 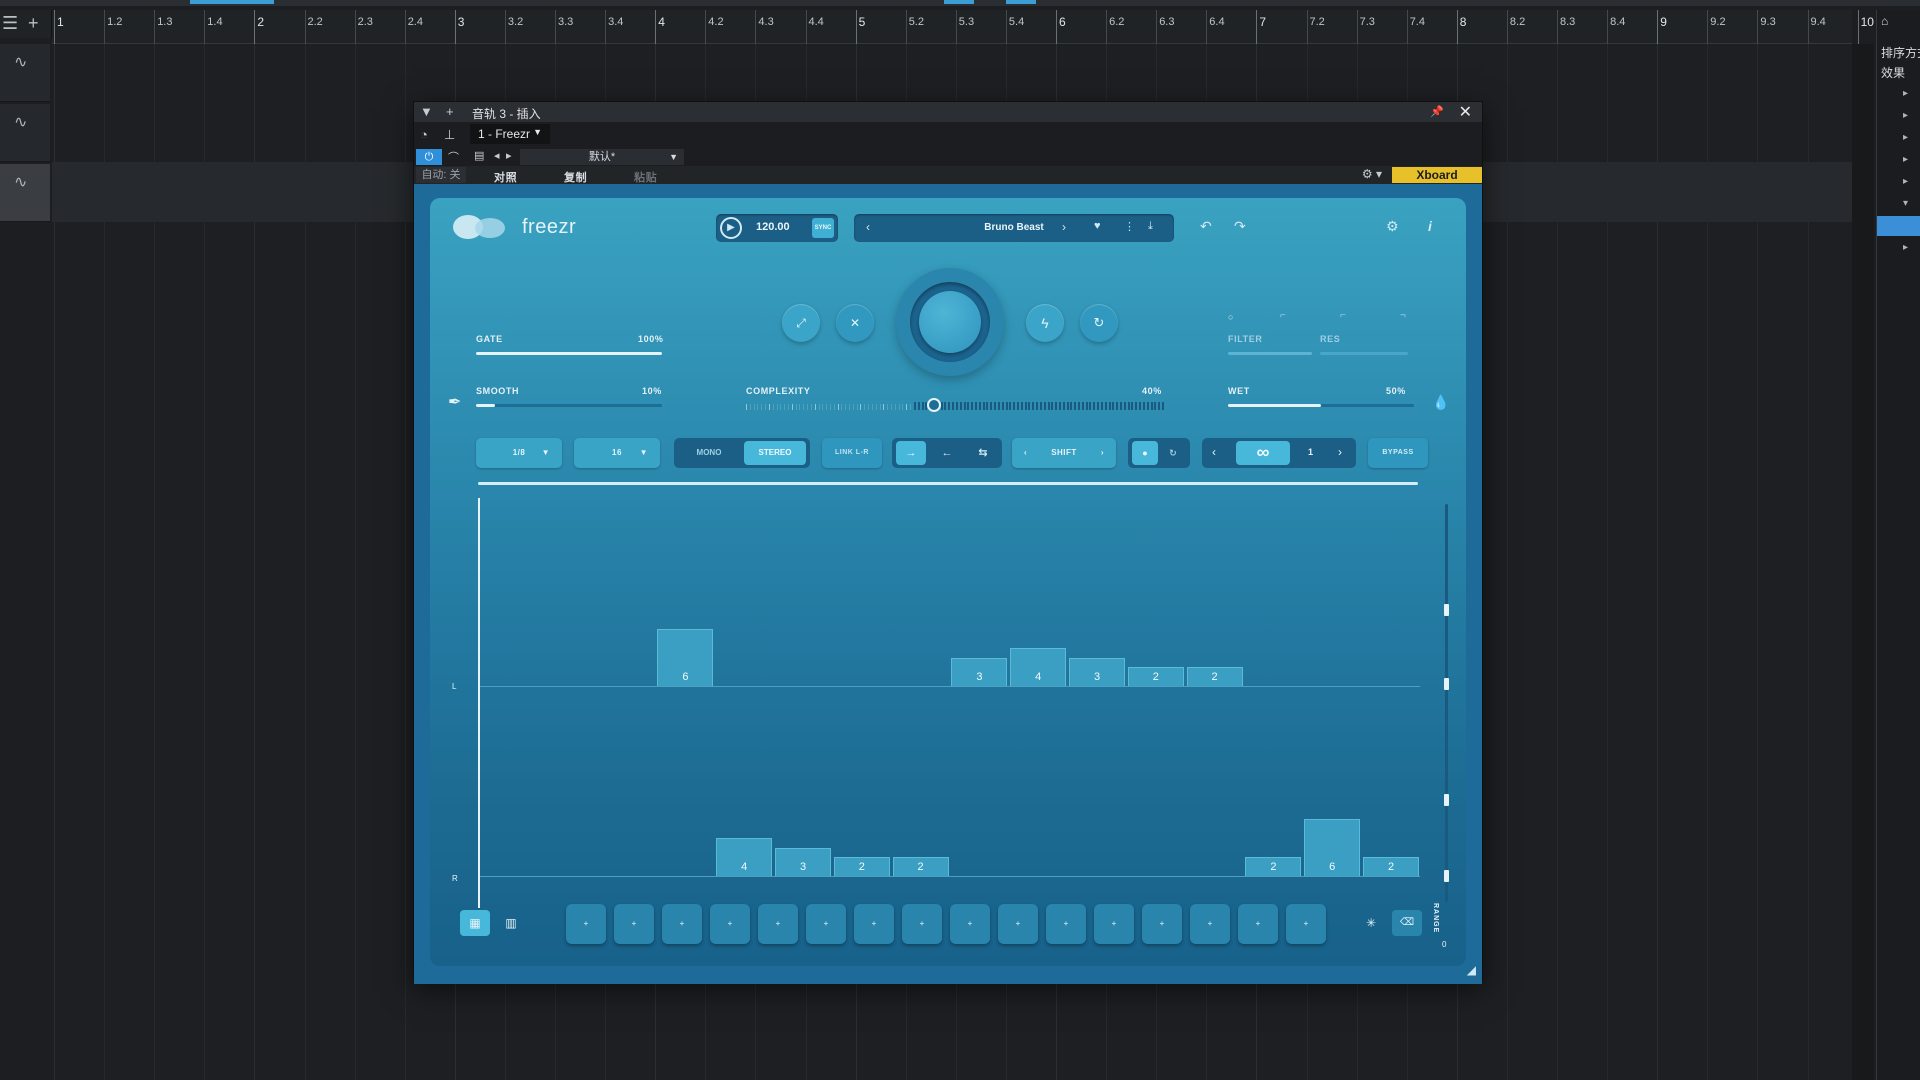 I want to click on preset-name: Bruno Beast, so click(x=1014, y=227).